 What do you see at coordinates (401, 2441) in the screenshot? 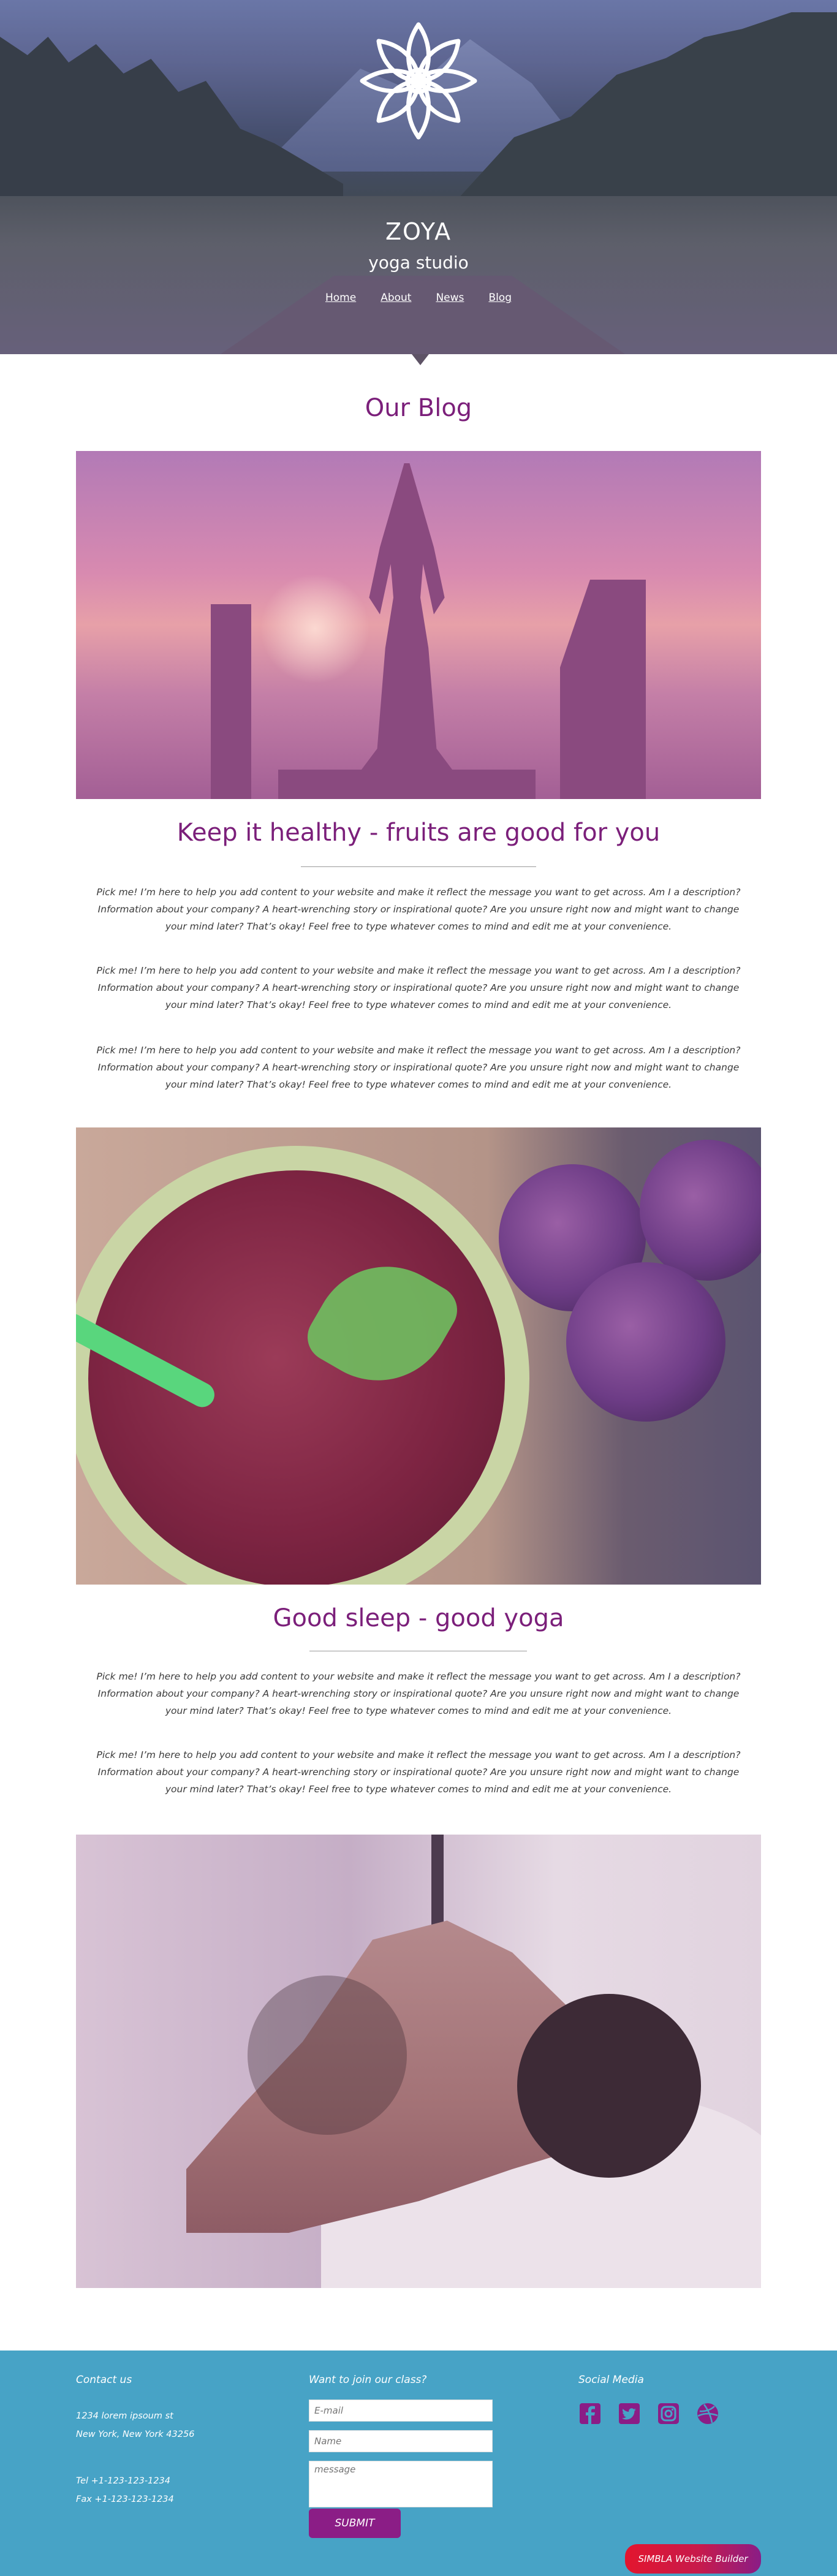
I see `name-field` at bounding box center [401, 2441].